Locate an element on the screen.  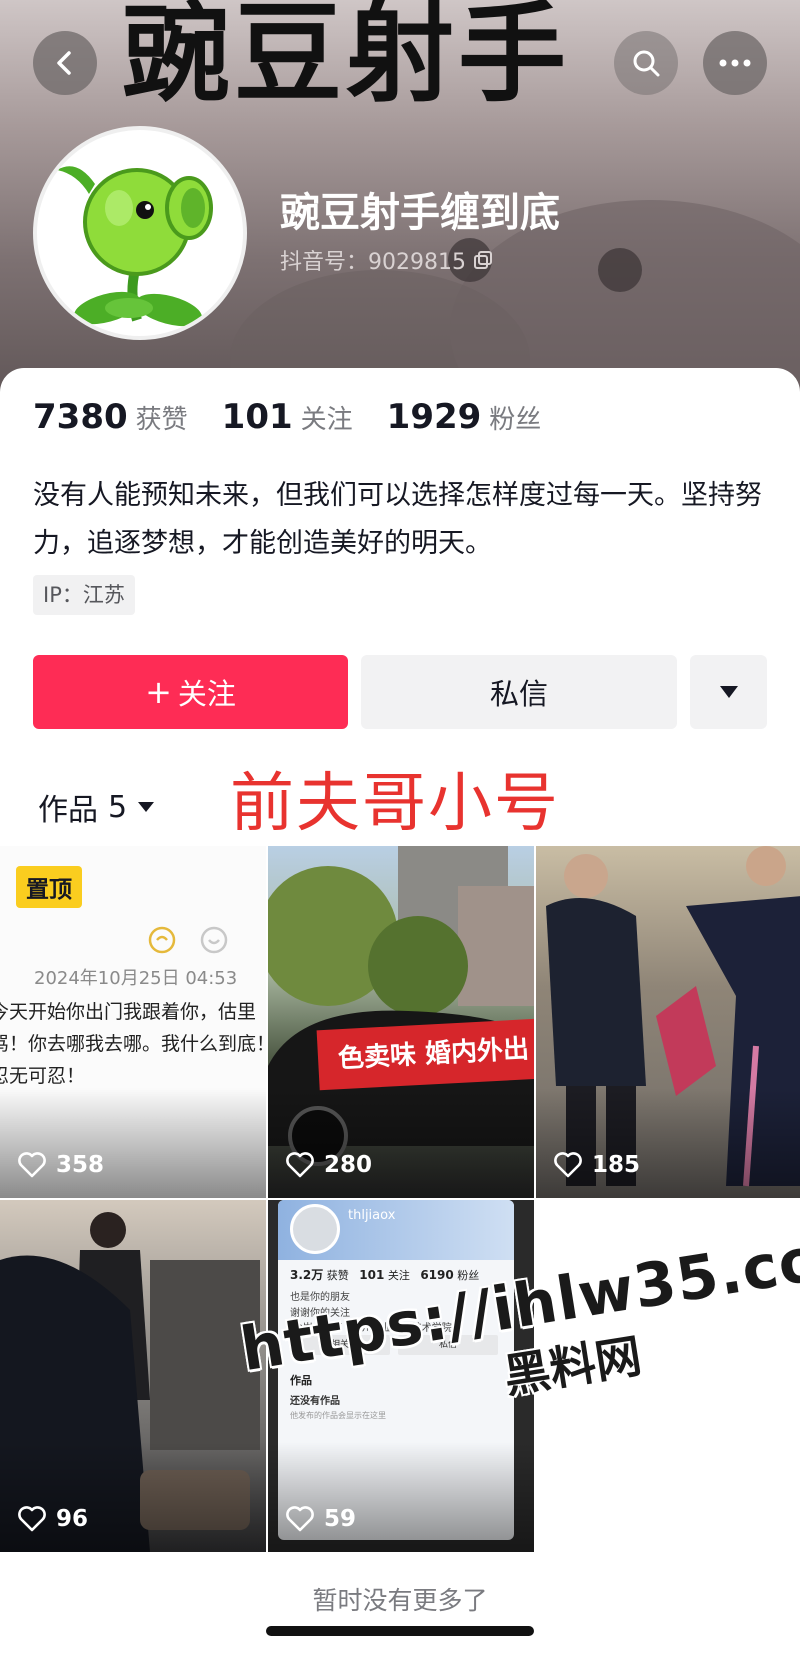
follow-button: + 关注 is located at coordinates (190, 692).